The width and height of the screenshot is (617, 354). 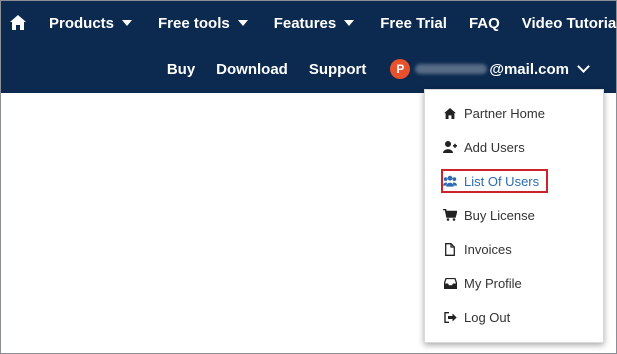 What do you see at coordinates (450, 147) in the screenshot?
I see `add-user-icon` at bounding box center [450, 147].